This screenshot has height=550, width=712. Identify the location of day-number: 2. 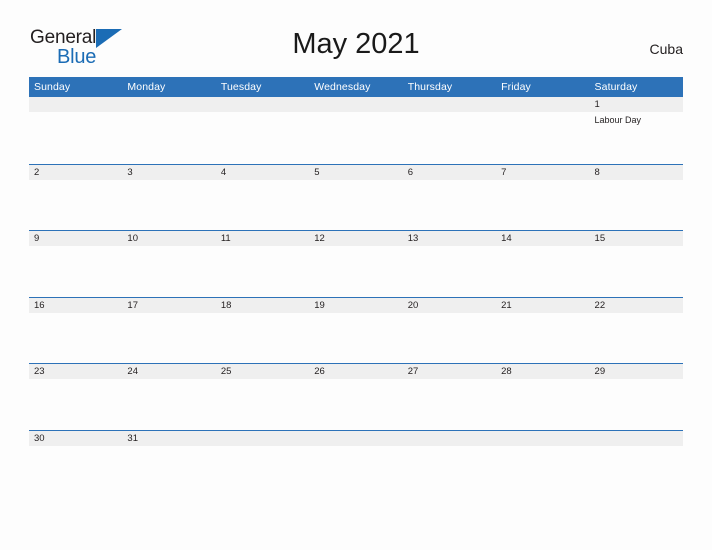
(37, 172).